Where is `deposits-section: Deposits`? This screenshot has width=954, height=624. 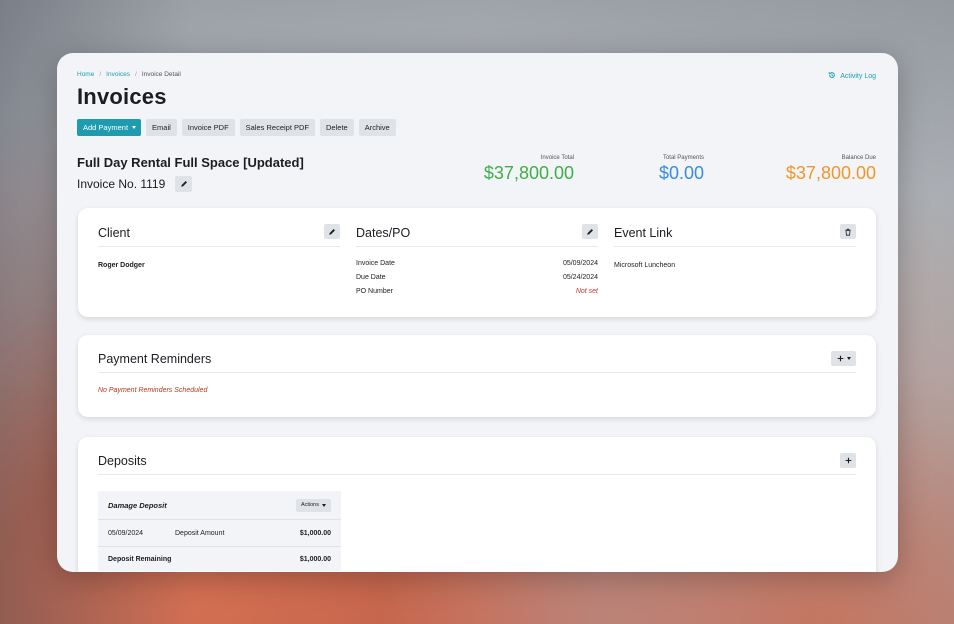 deposits-section: Deposits is located at coordinates (477, 456).